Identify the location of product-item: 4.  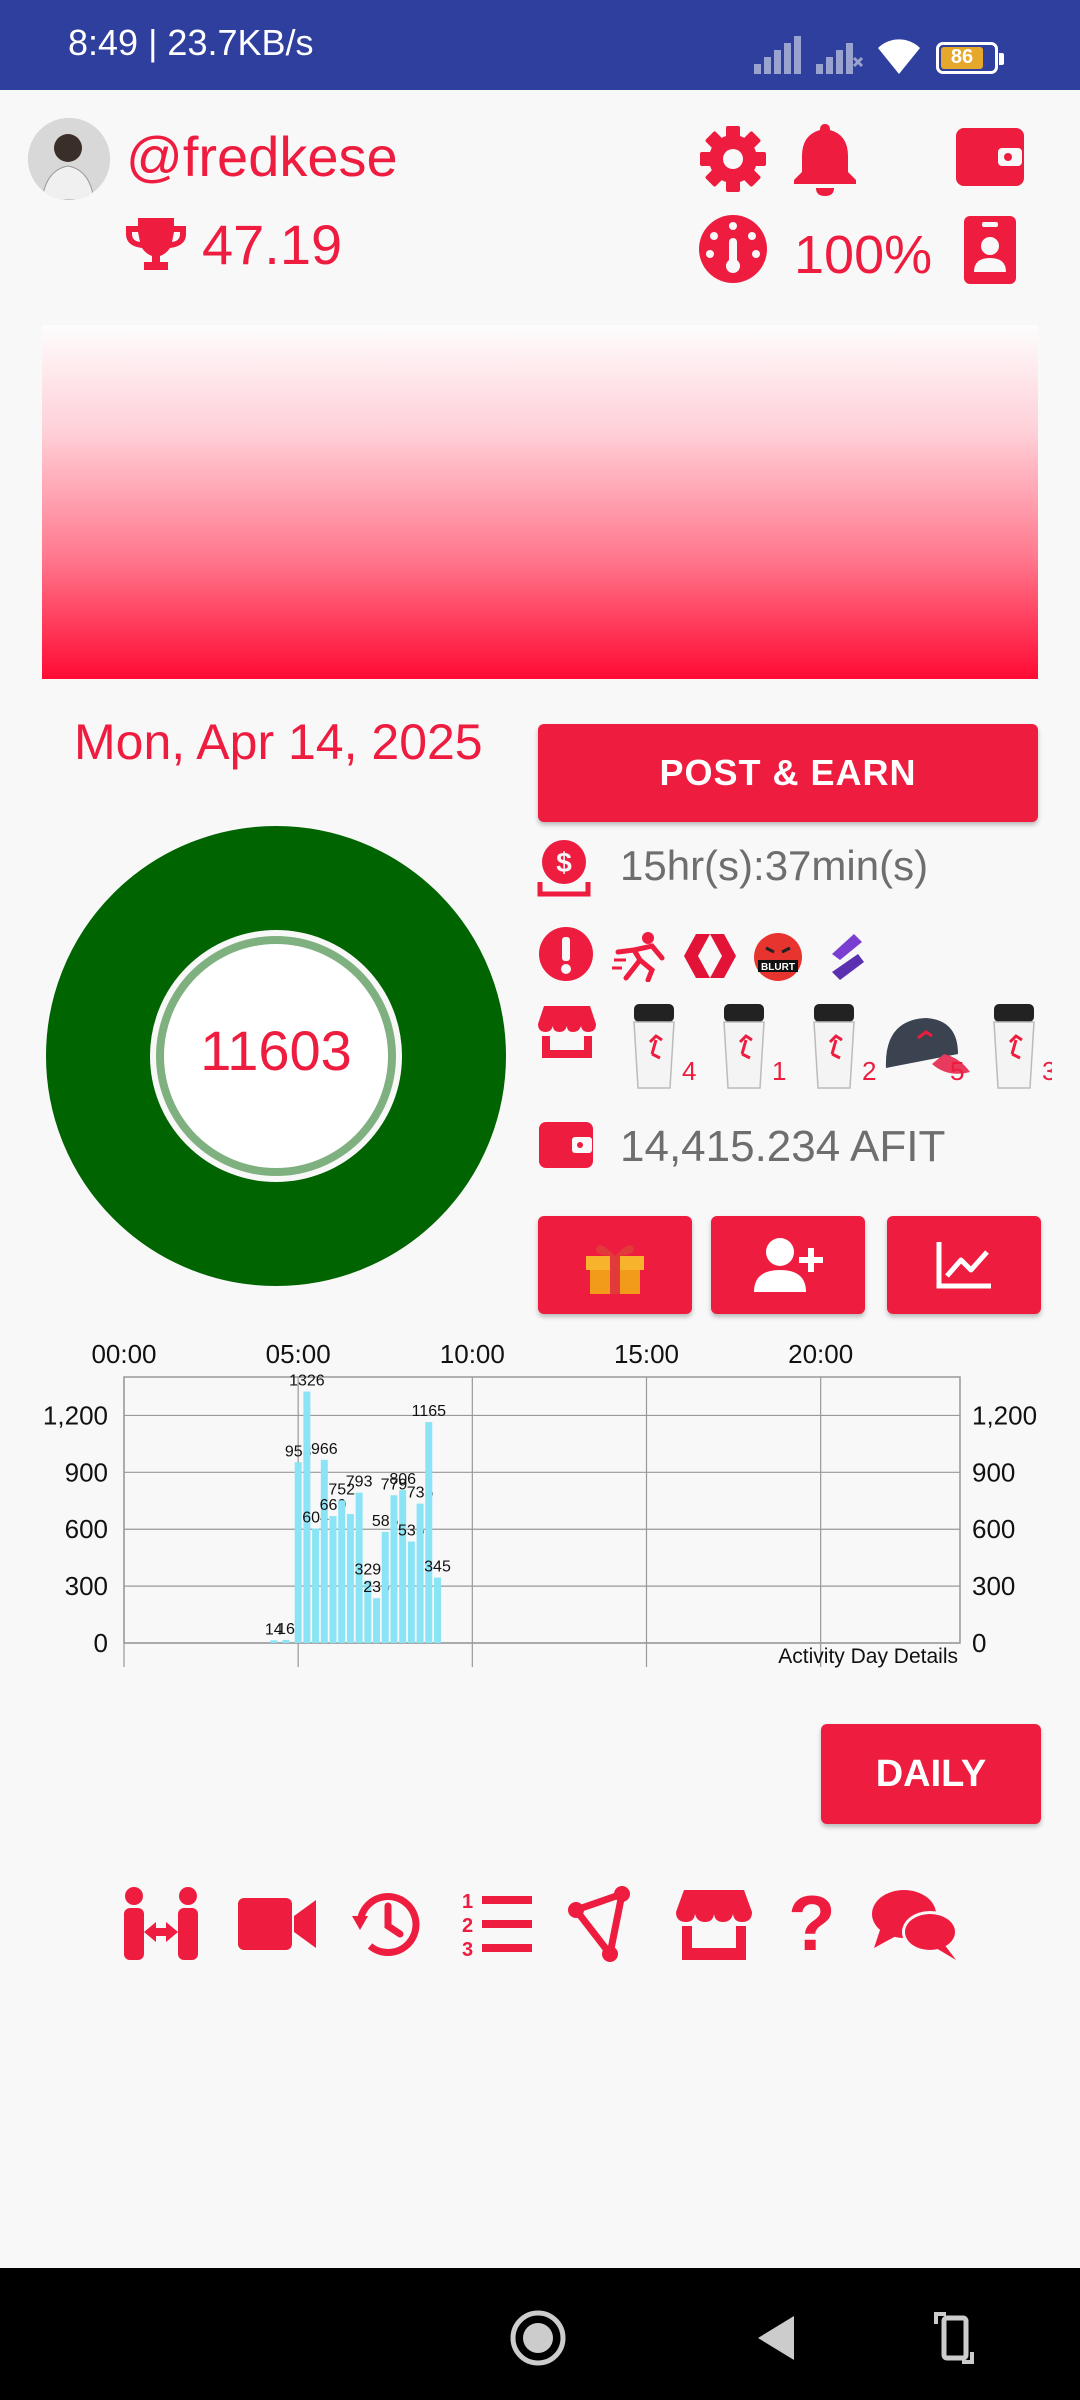
(668, 1048).